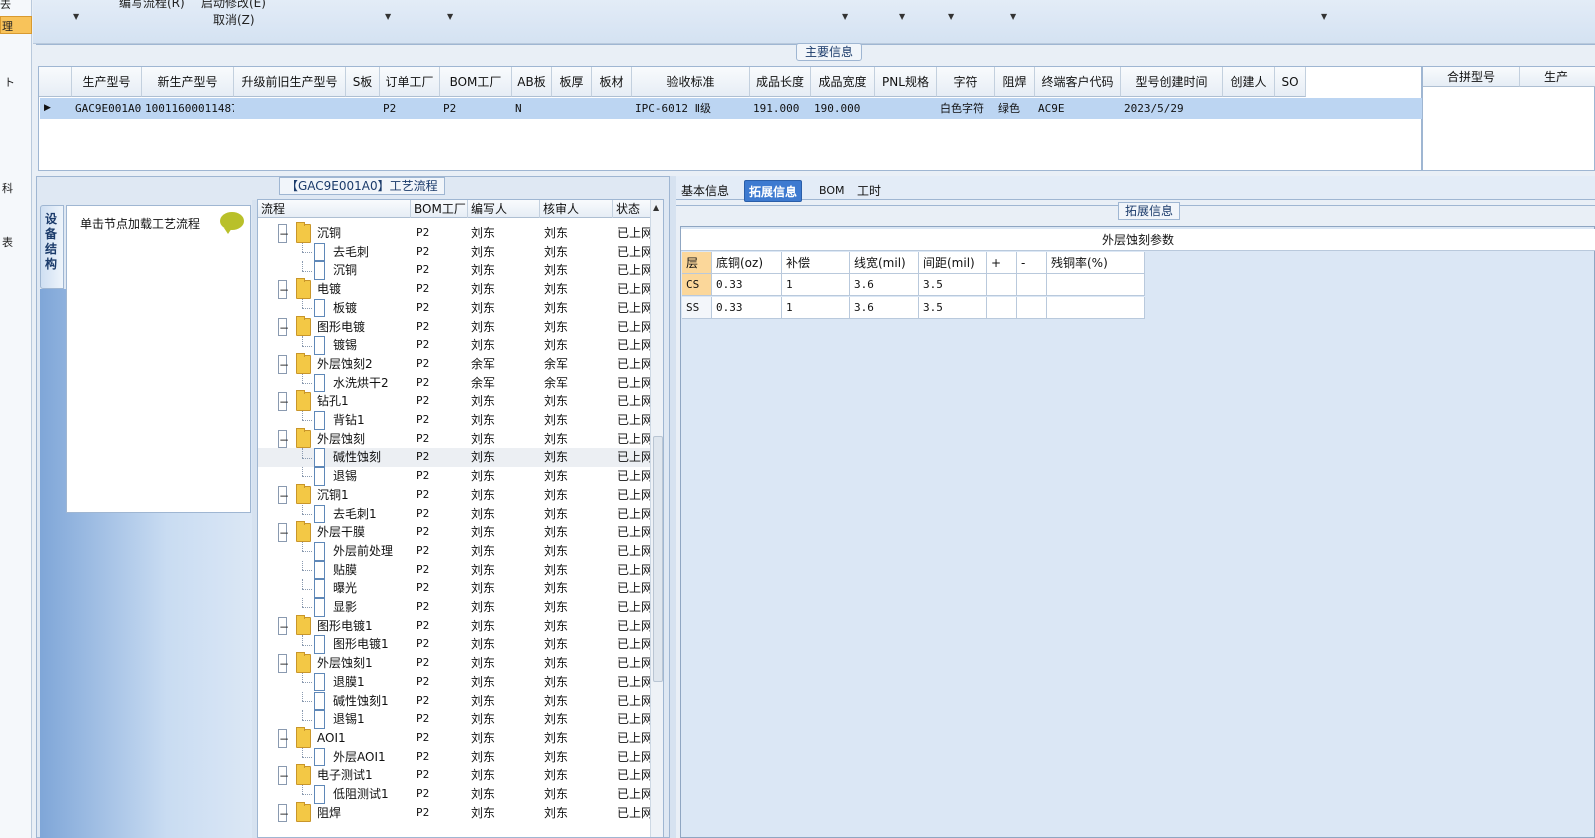  I want to click on thickness-cell, so click(572, 108).